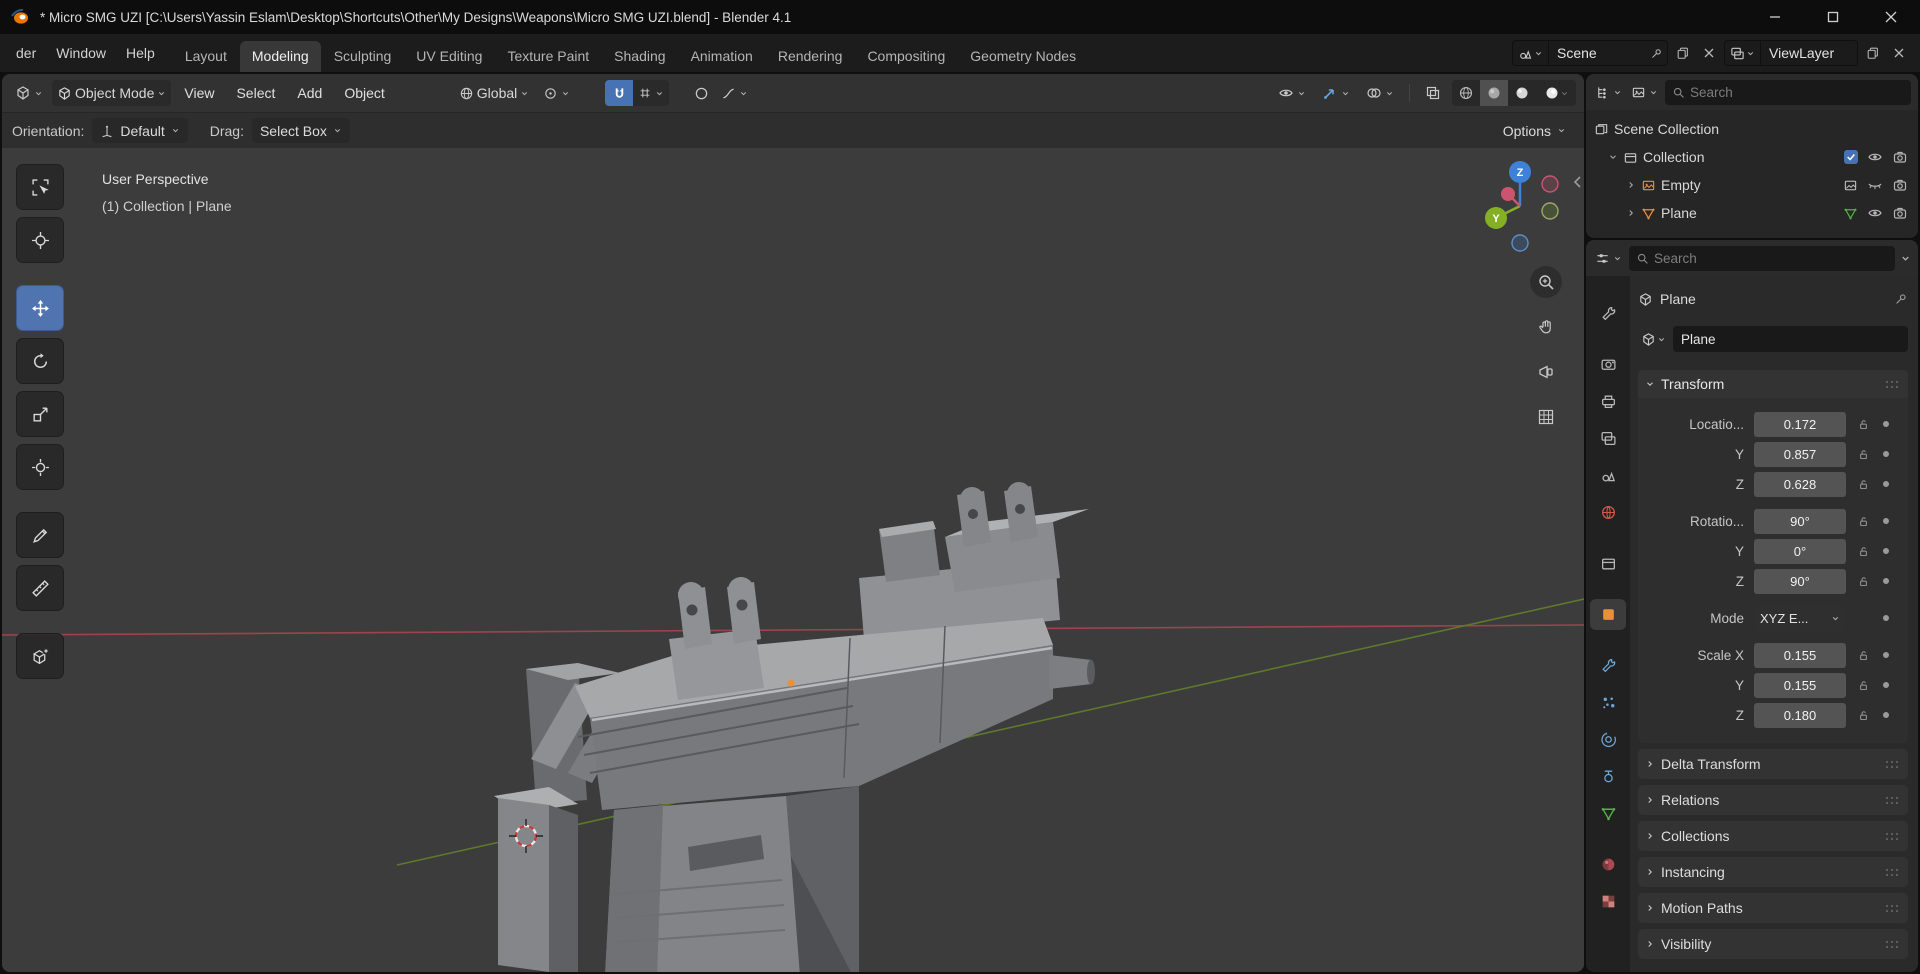 This screenshot has height=974, width=1920. What do you see at coordinates (1771, 258) in the screenshot?
I see `properties-search-input` at bounding box center [1771, 258].